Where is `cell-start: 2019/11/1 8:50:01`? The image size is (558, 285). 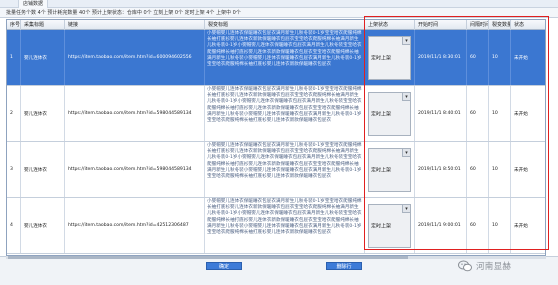
cell-start: 2019/11/1 8:50:01 is located at coordinates (441, 169).